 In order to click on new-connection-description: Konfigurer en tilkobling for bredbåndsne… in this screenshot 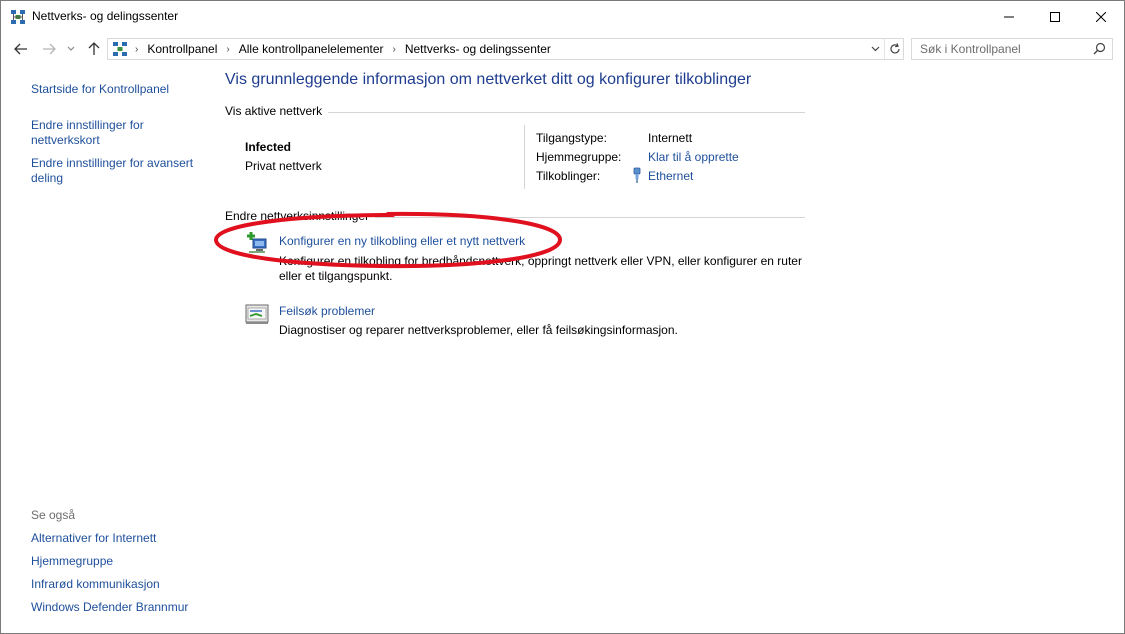, I will do `click(540, 268)`.